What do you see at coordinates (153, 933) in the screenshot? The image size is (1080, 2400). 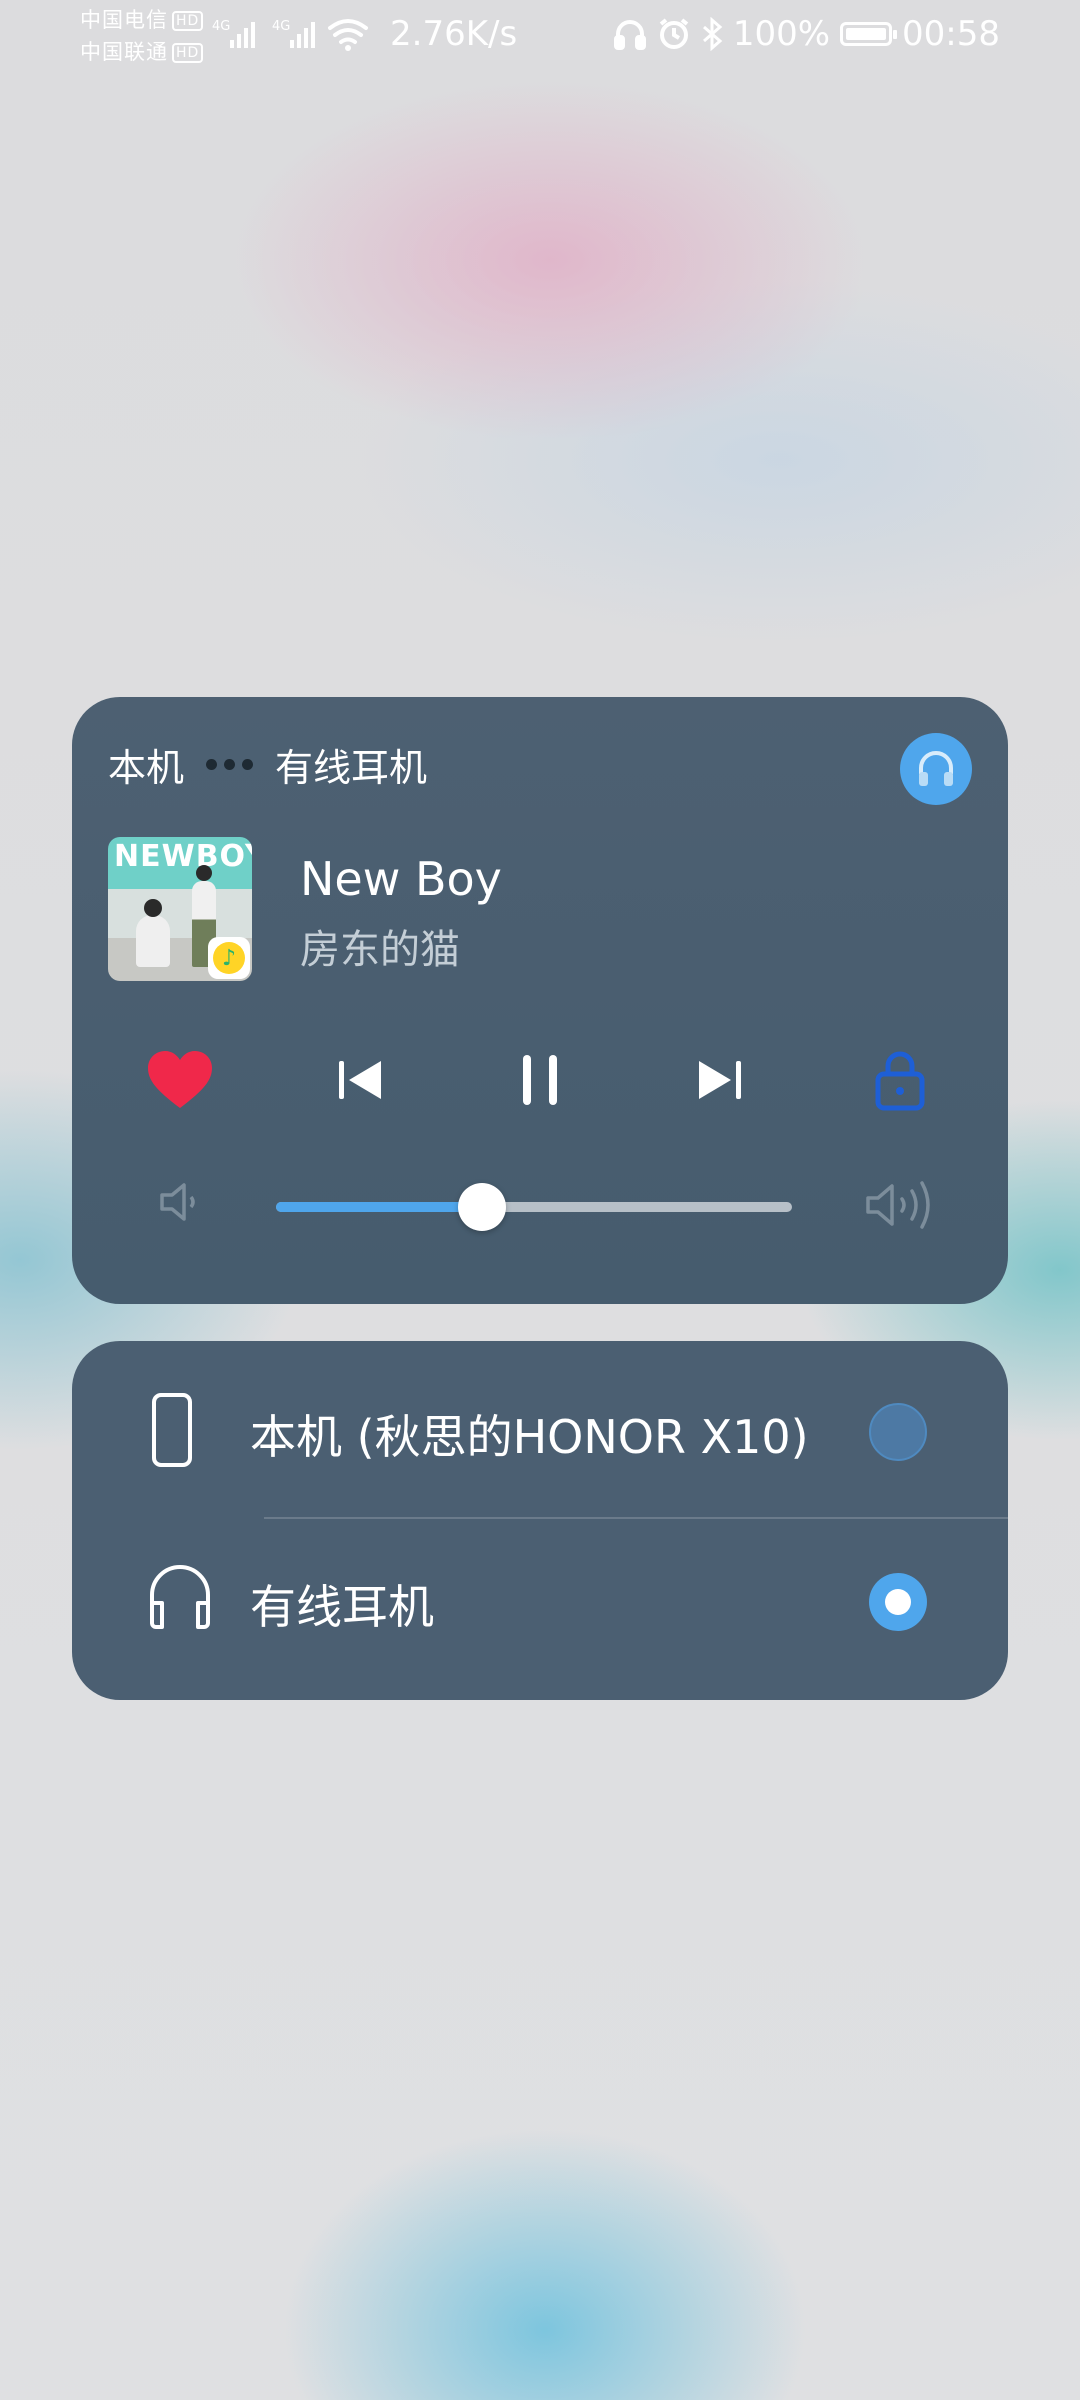 I see `album-figure` at bounding box center [153, 933].